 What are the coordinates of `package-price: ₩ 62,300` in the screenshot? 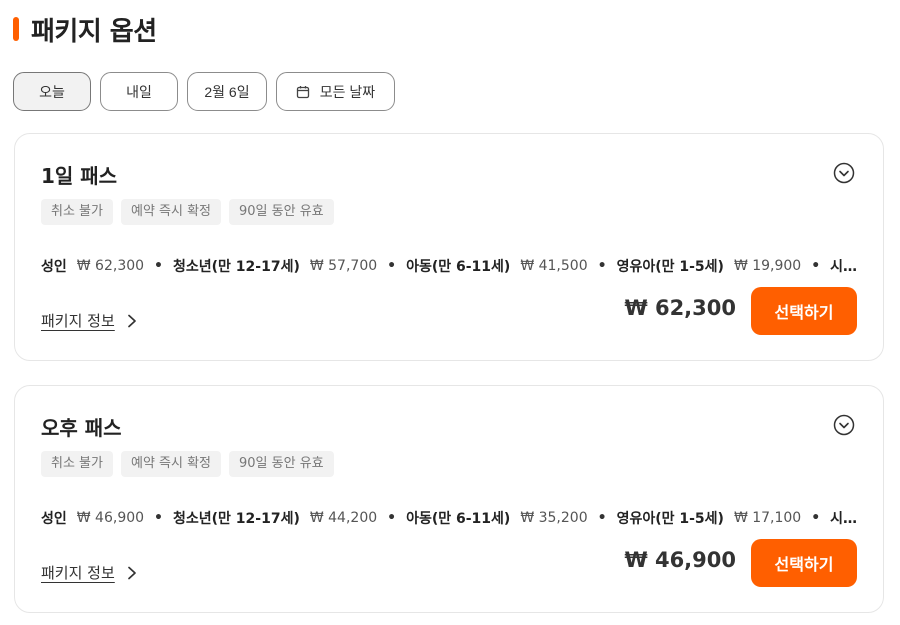 It's located at (680, 308).